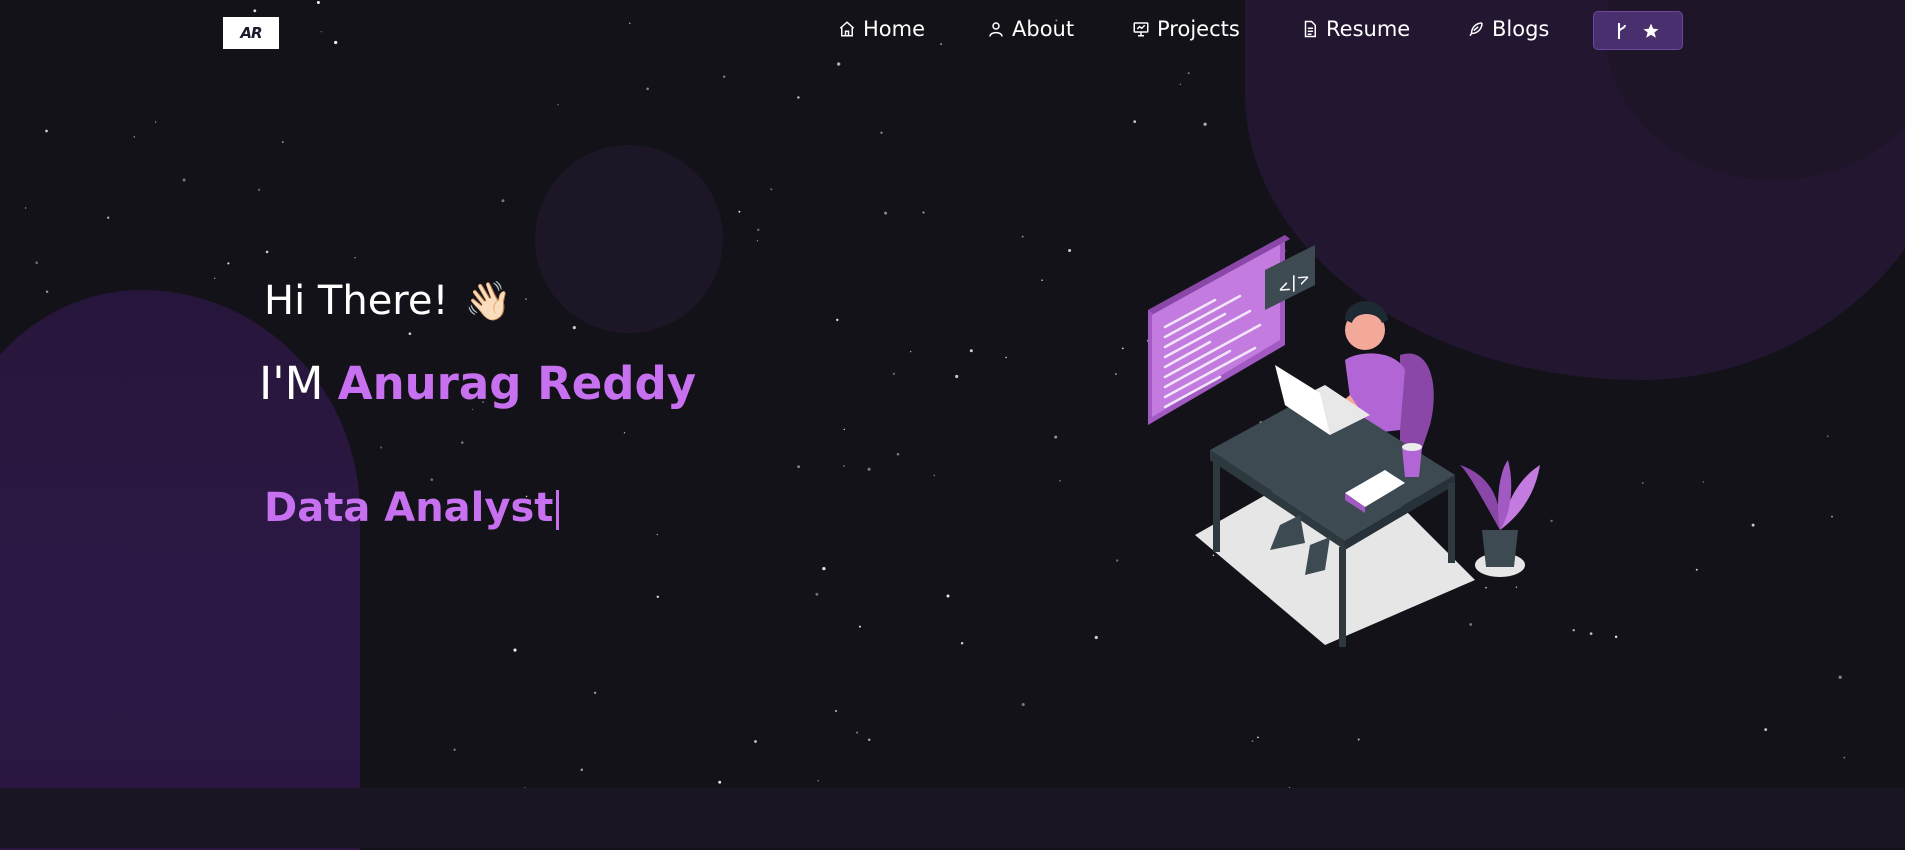  Describe the element at coordinates (1638, 30) in the screenshot. I see `github-fork-star-button` at that location.